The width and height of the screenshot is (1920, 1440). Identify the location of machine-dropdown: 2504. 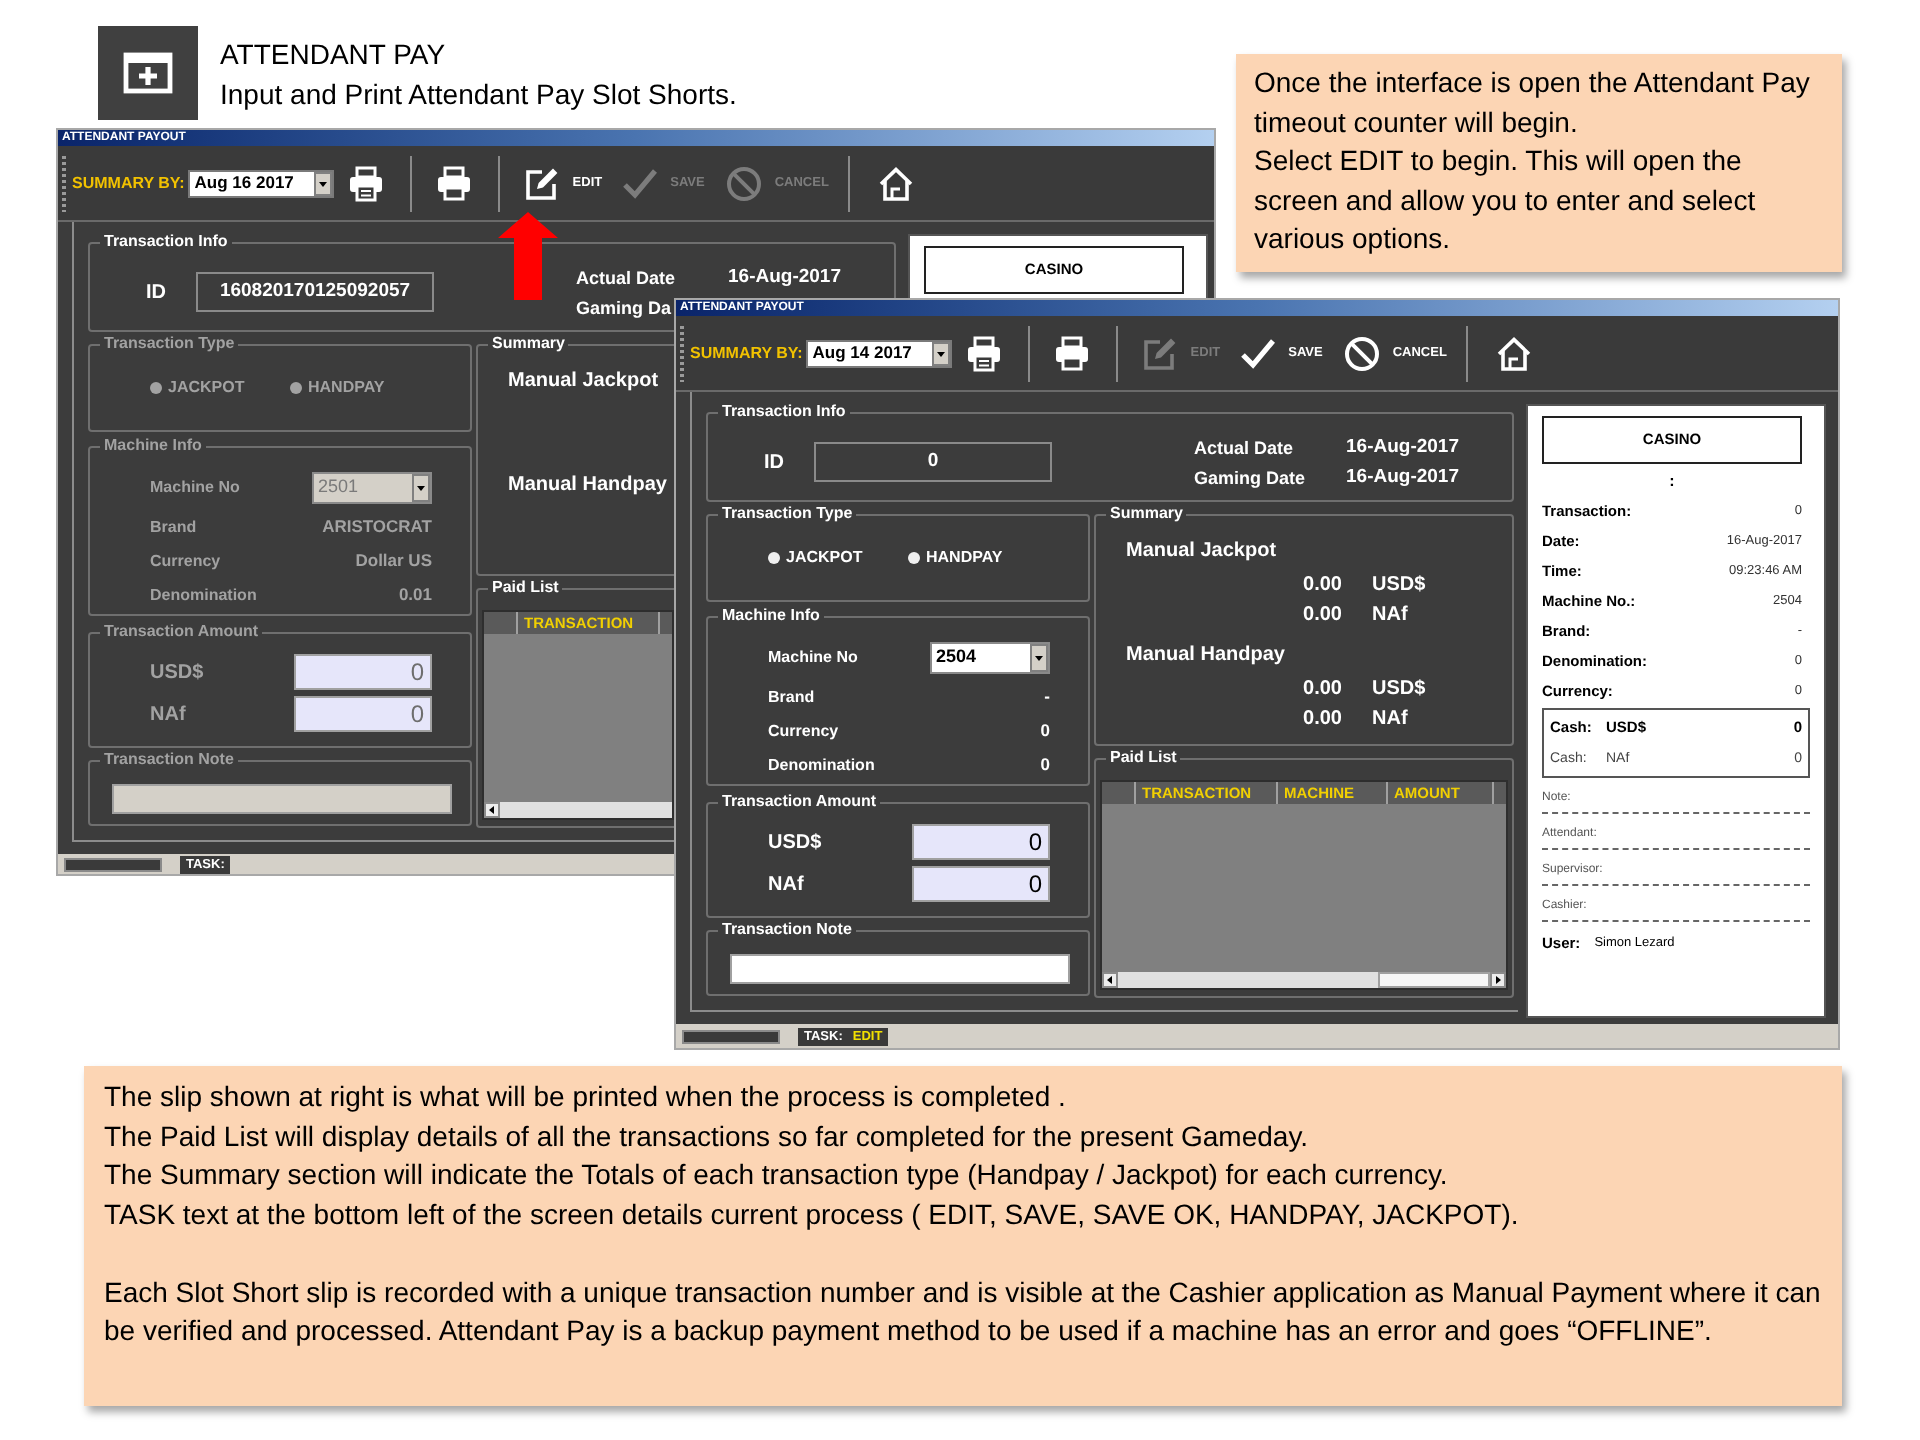
(990, 658).